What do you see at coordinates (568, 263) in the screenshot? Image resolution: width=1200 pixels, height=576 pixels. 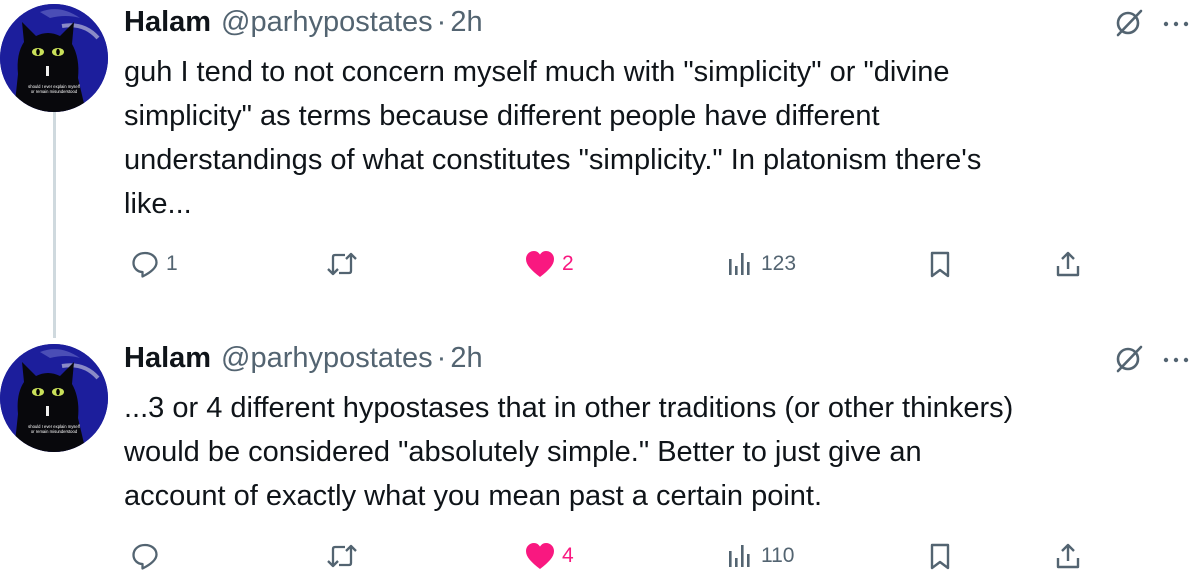 I see `like-count: 2` at bounding box center [568, 263].